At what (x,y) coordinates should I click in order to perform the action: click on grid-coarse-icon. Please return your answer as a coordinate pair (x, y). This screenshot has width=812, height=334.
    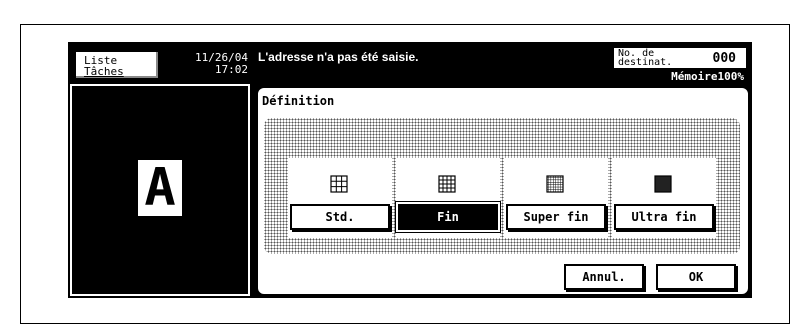
    Looking at the image, I should click on (339, 184).